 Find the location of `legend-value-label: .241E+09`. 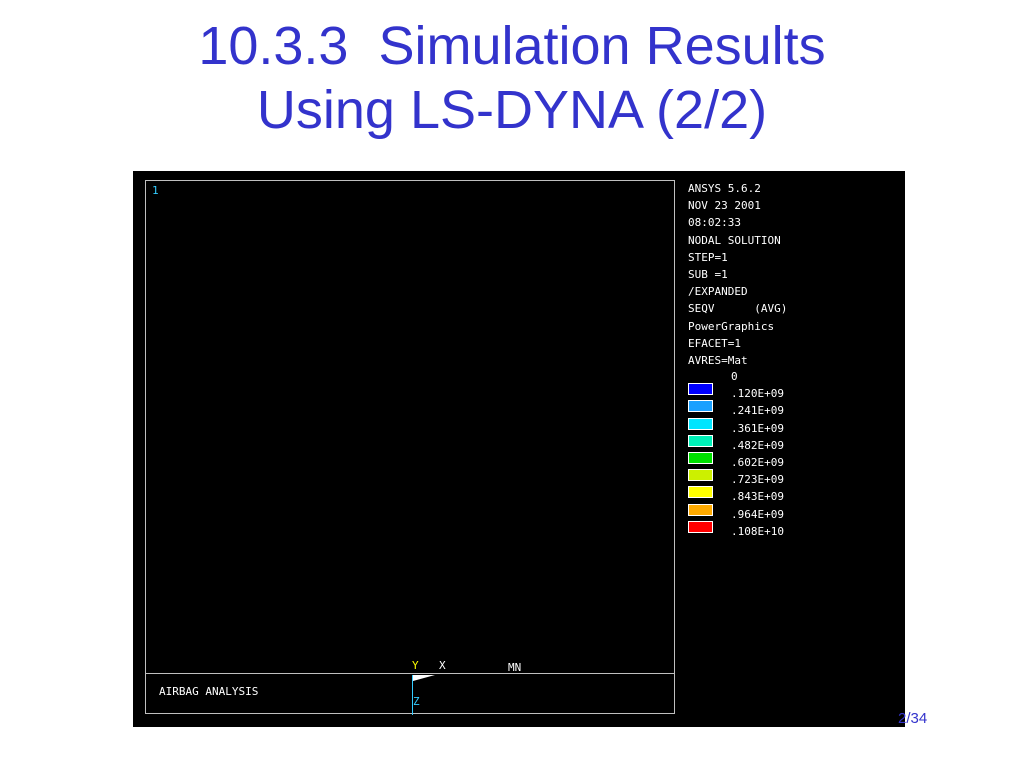

legend-value-label: .241E+09 is located at coordinates (757, 411).